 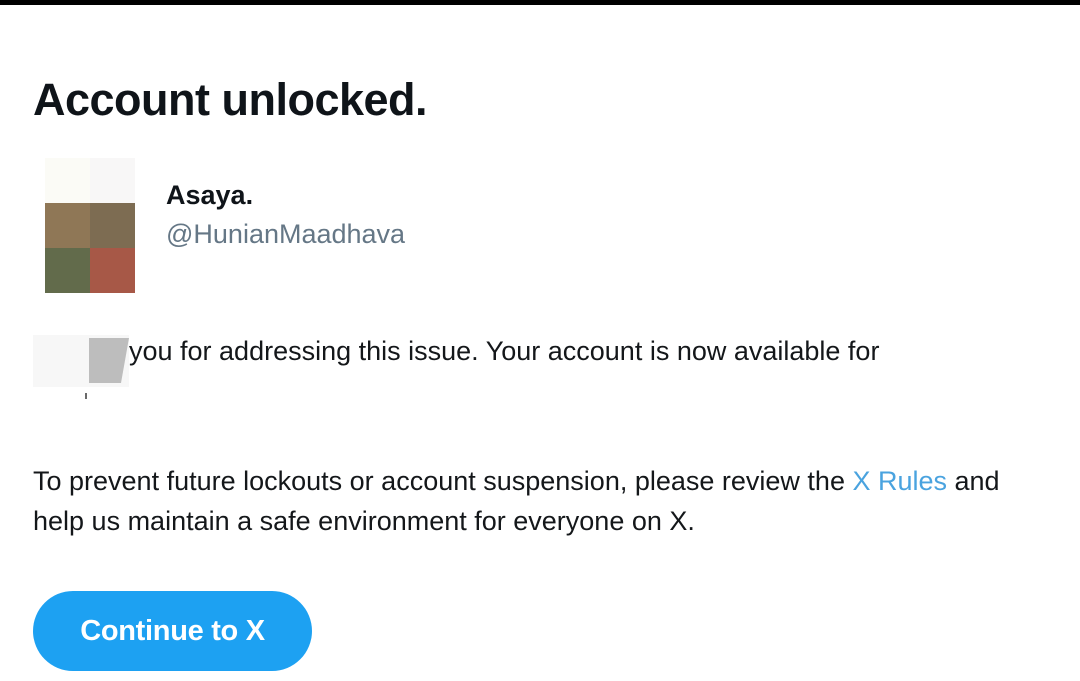 What do you see at coordinates (210, 195) in the screenshot?
I see `display-name: Asaya.` at bounding box center [210, 195].